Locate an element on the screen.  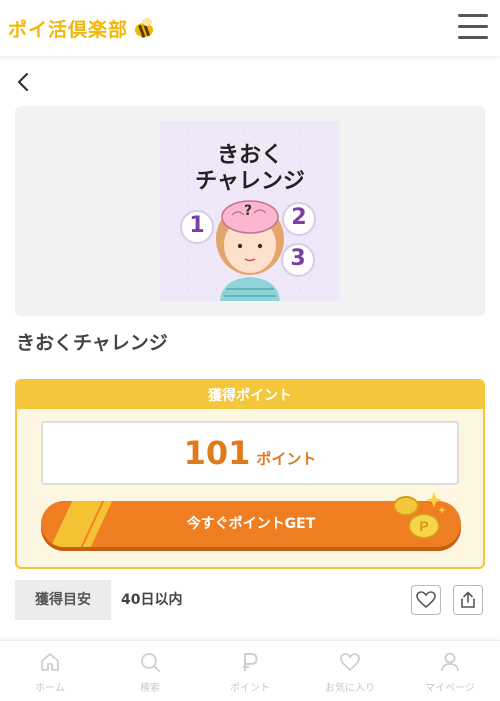
share-button is located at coordinates (468, 600).